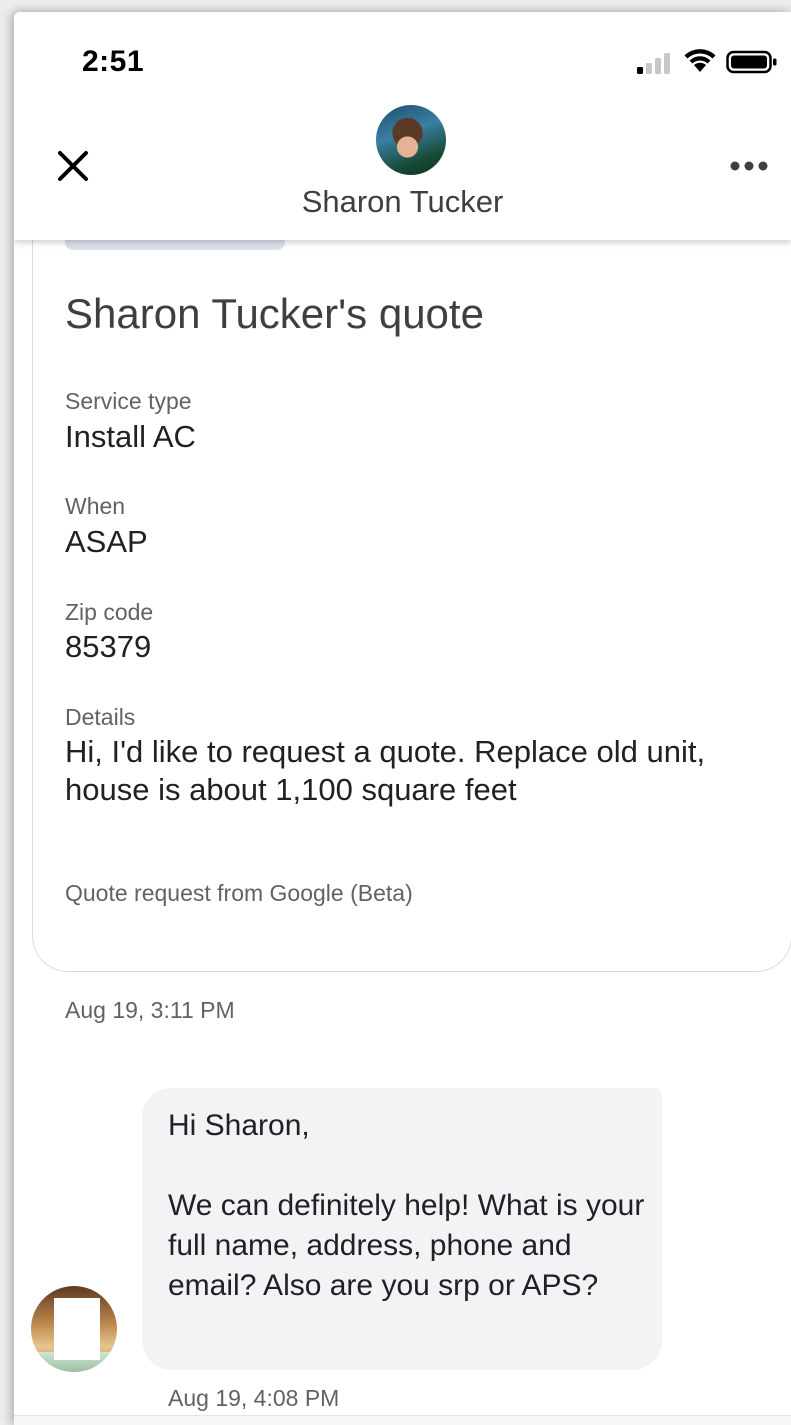 Image resolution: width=791 pixels, height=1425 pixels. Describe the element at coordinates (254, 1398) in the screenshot. I see `message-timestamp: Aug 19, 4:08 PM` at that location.